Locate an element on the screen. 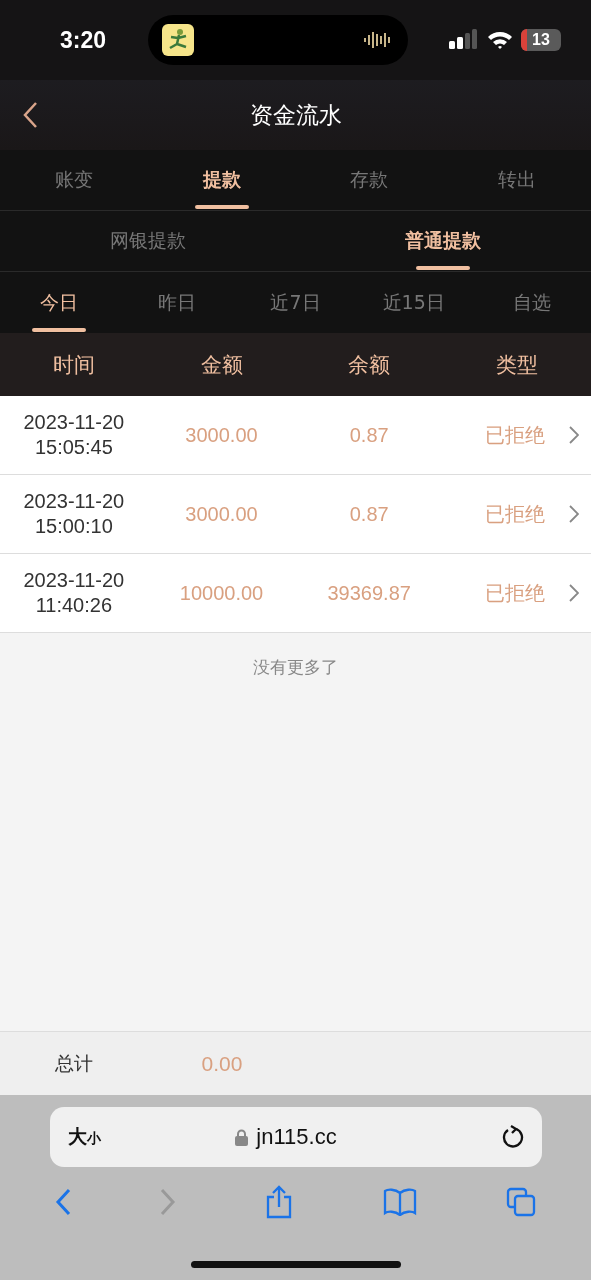 This screenshot has width=591, height=1280. forward-icon is located at coordinates (168, 1202).